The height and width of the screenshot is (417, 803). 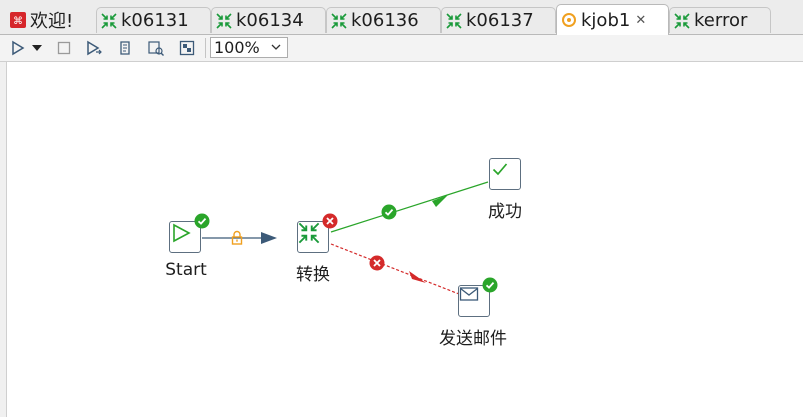 I want to click on node-label-success: 成功, so click(x=505, y=212).